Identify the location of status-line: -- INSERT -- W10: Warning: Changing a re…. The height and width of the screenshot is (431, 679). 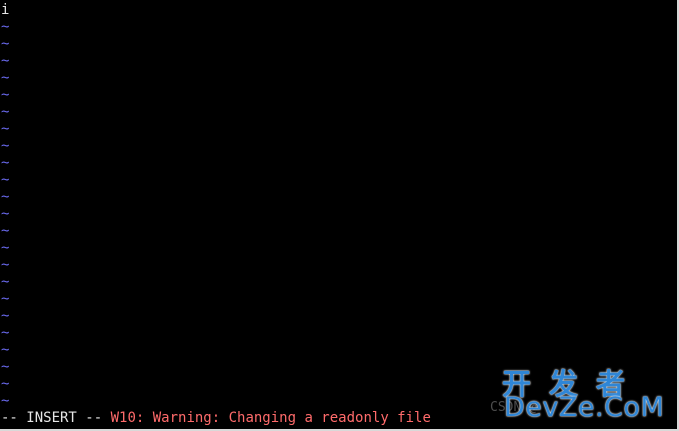
(215, 418).